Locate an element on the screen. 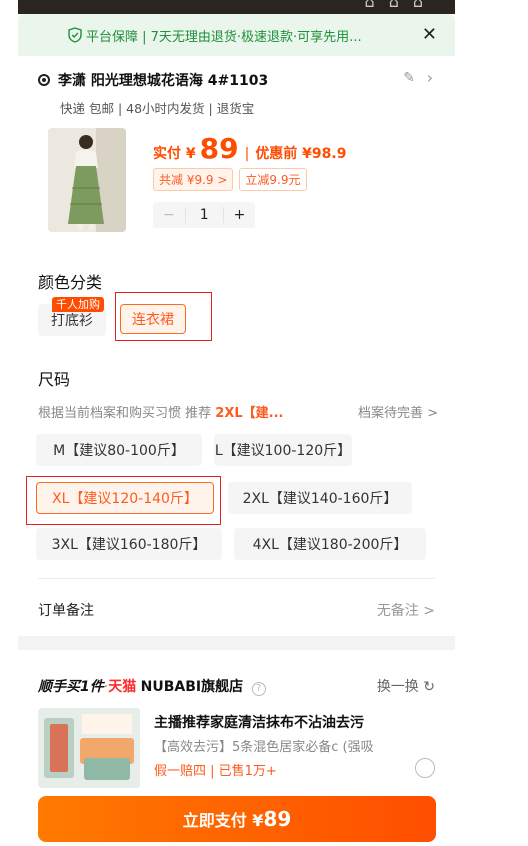  help-icon: ? is located at coordinates (258, 689).